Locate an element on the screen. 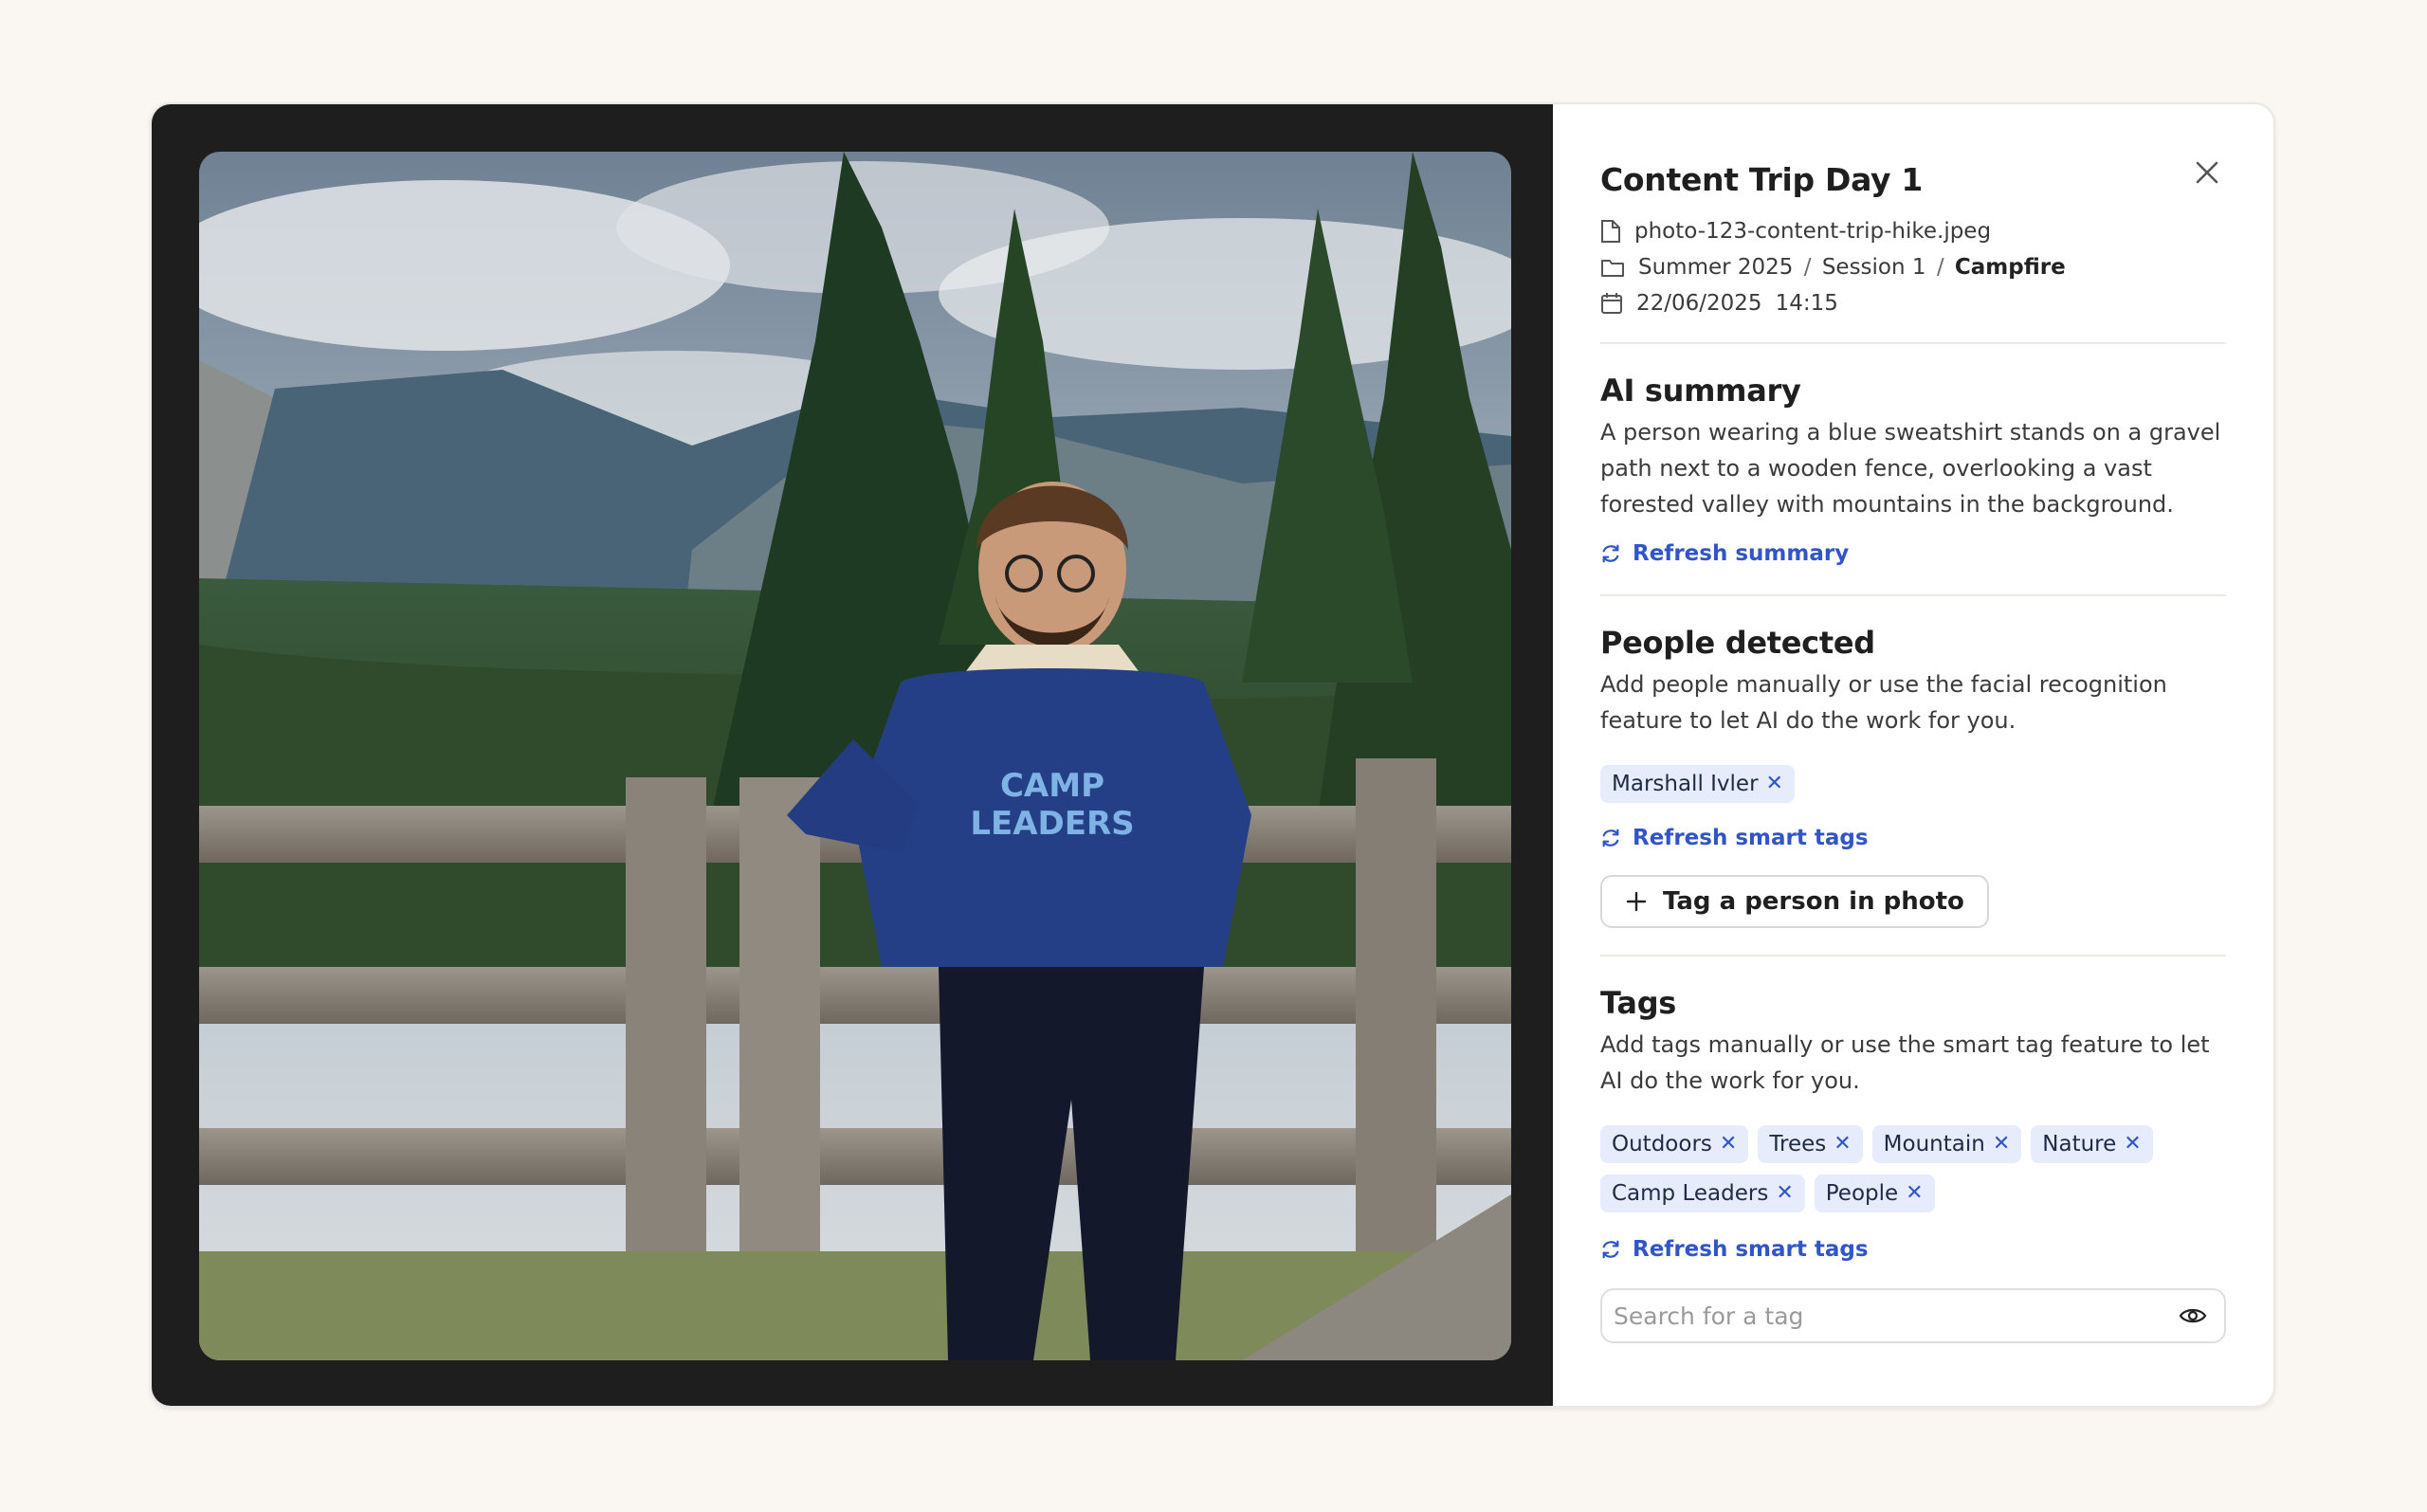 This screenshot has height=1512, width=2427. filename-row: photo-123-content-trip-hike.jpeg is located at coordinates (1913, 231).